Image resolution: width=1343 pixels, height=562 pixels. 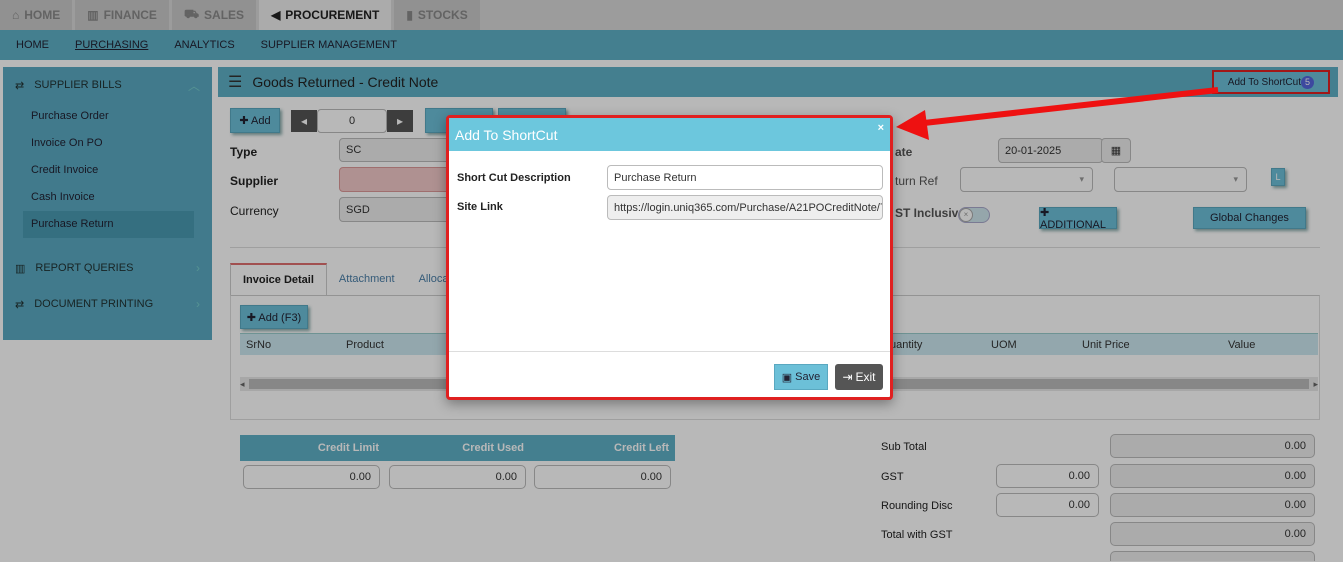 I want to click on close-icon: ×, so click(x=881, y=128).